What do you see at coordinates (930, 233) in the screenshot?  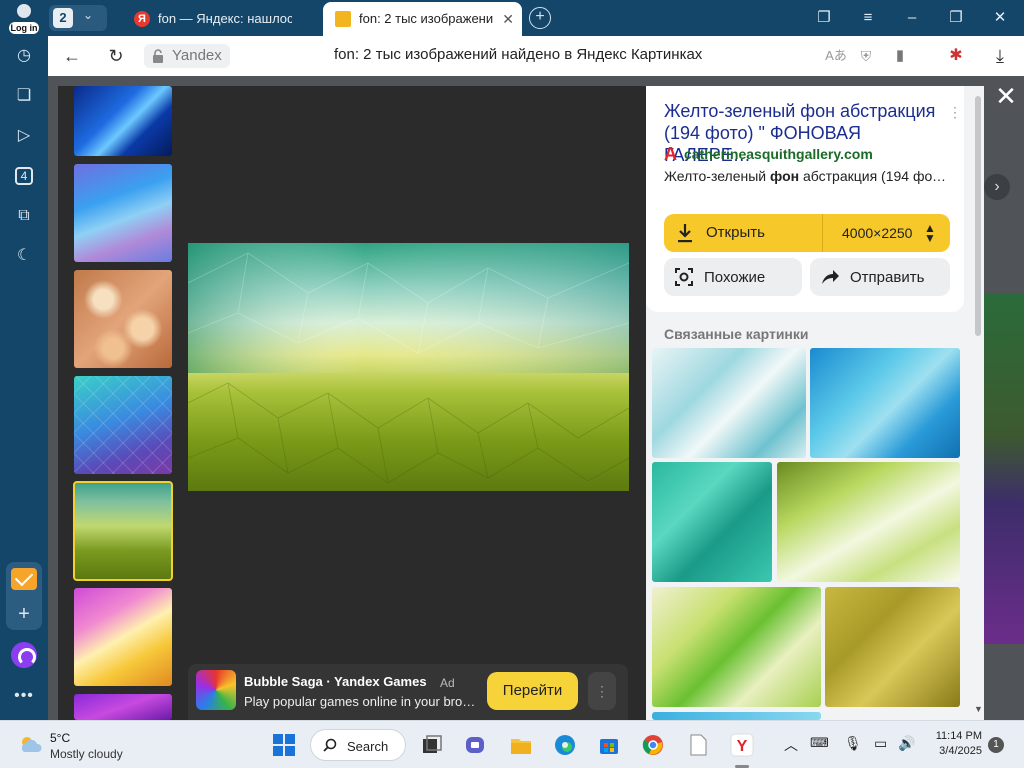 I see `size-arrows-icon: ▲ ▼` at bounding box center [930, 233].